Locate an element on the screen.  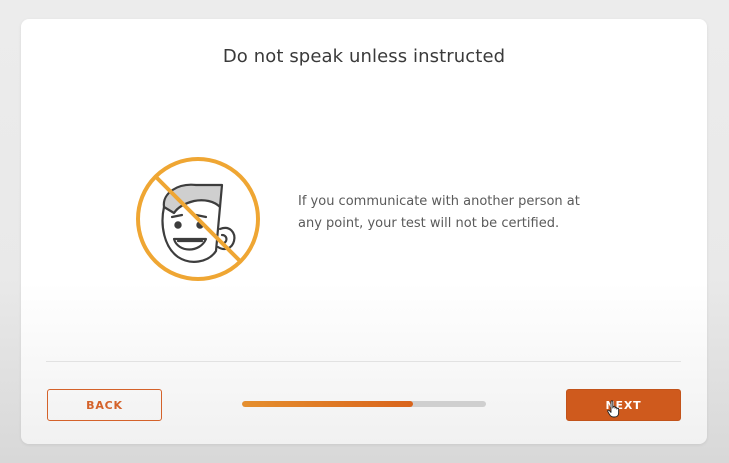
page-title: Do not speak unless instructed is located at coordinates (364, 56).